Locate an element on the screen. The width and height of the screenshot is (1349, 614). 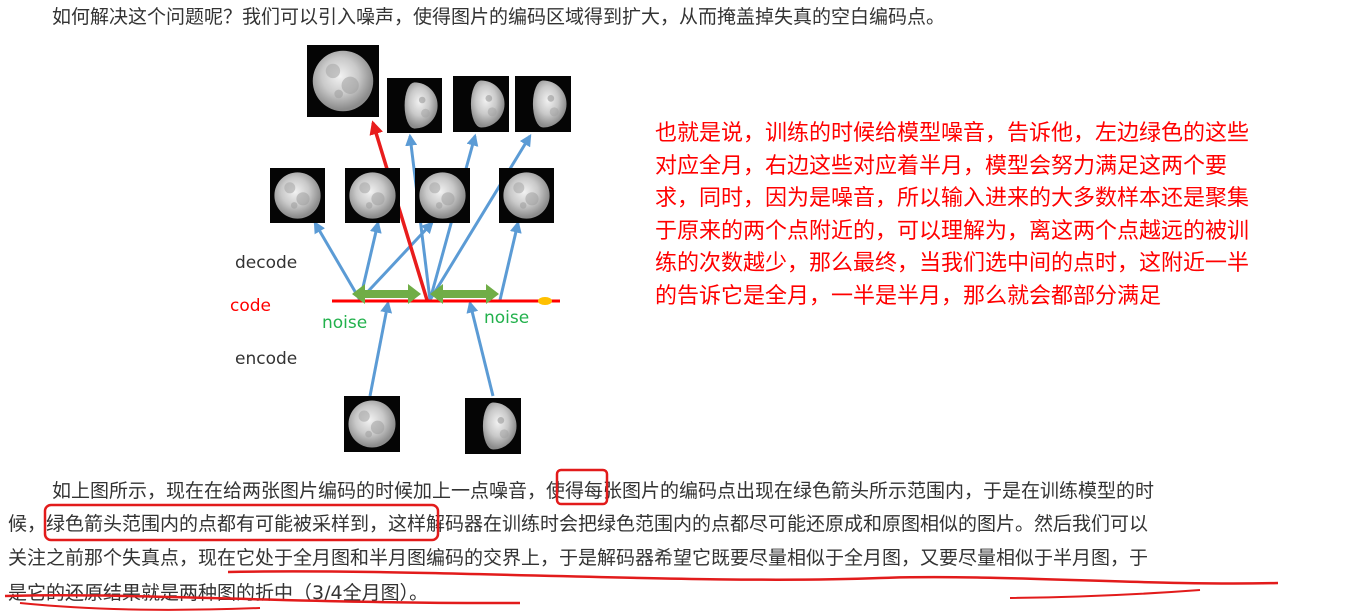
encode-arrow is located at coordinates (380, 348).